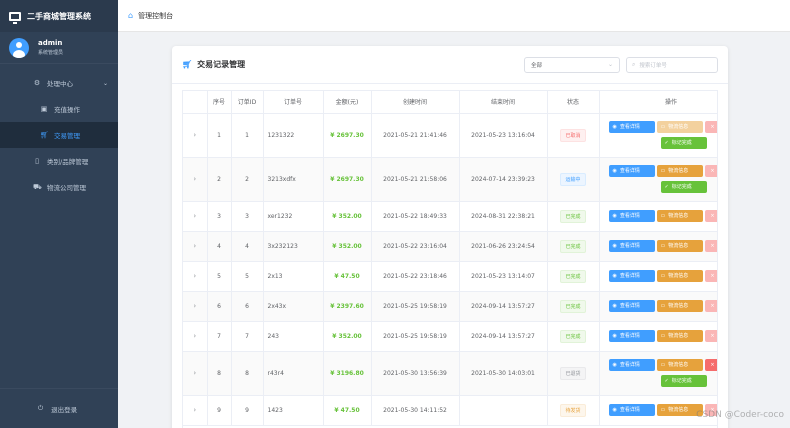 The height and width of the screenshot is (428, 790). Describe the element at coordinates (68, 162) in the screenshot. I see `sidebar-item-label: 类别/品牌管理` at that location.